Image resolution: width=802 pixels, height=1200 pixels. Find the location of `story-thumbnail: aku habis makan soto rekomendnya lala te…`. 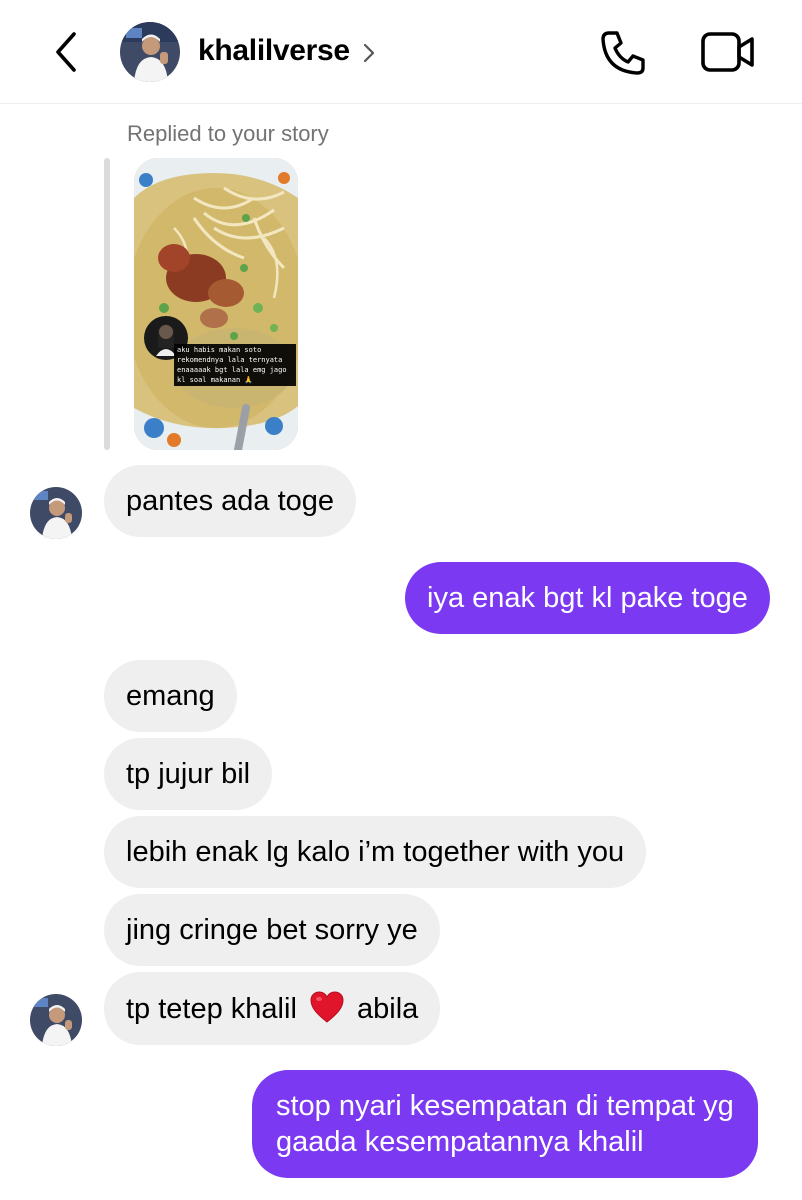

story-thumbnail: aku habis makan soto rekomendnya lala te… is located at coordinates (216, 304).